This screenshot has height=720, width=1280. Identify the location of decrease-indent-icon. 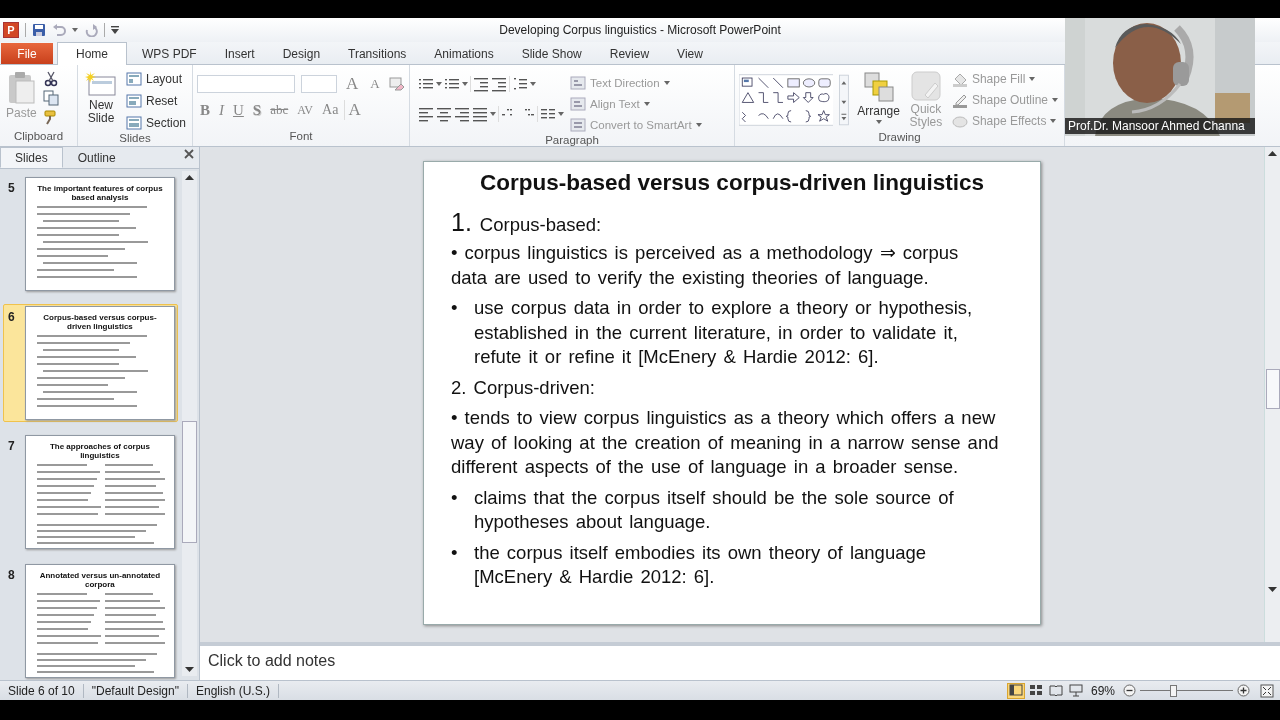
(481, 84).